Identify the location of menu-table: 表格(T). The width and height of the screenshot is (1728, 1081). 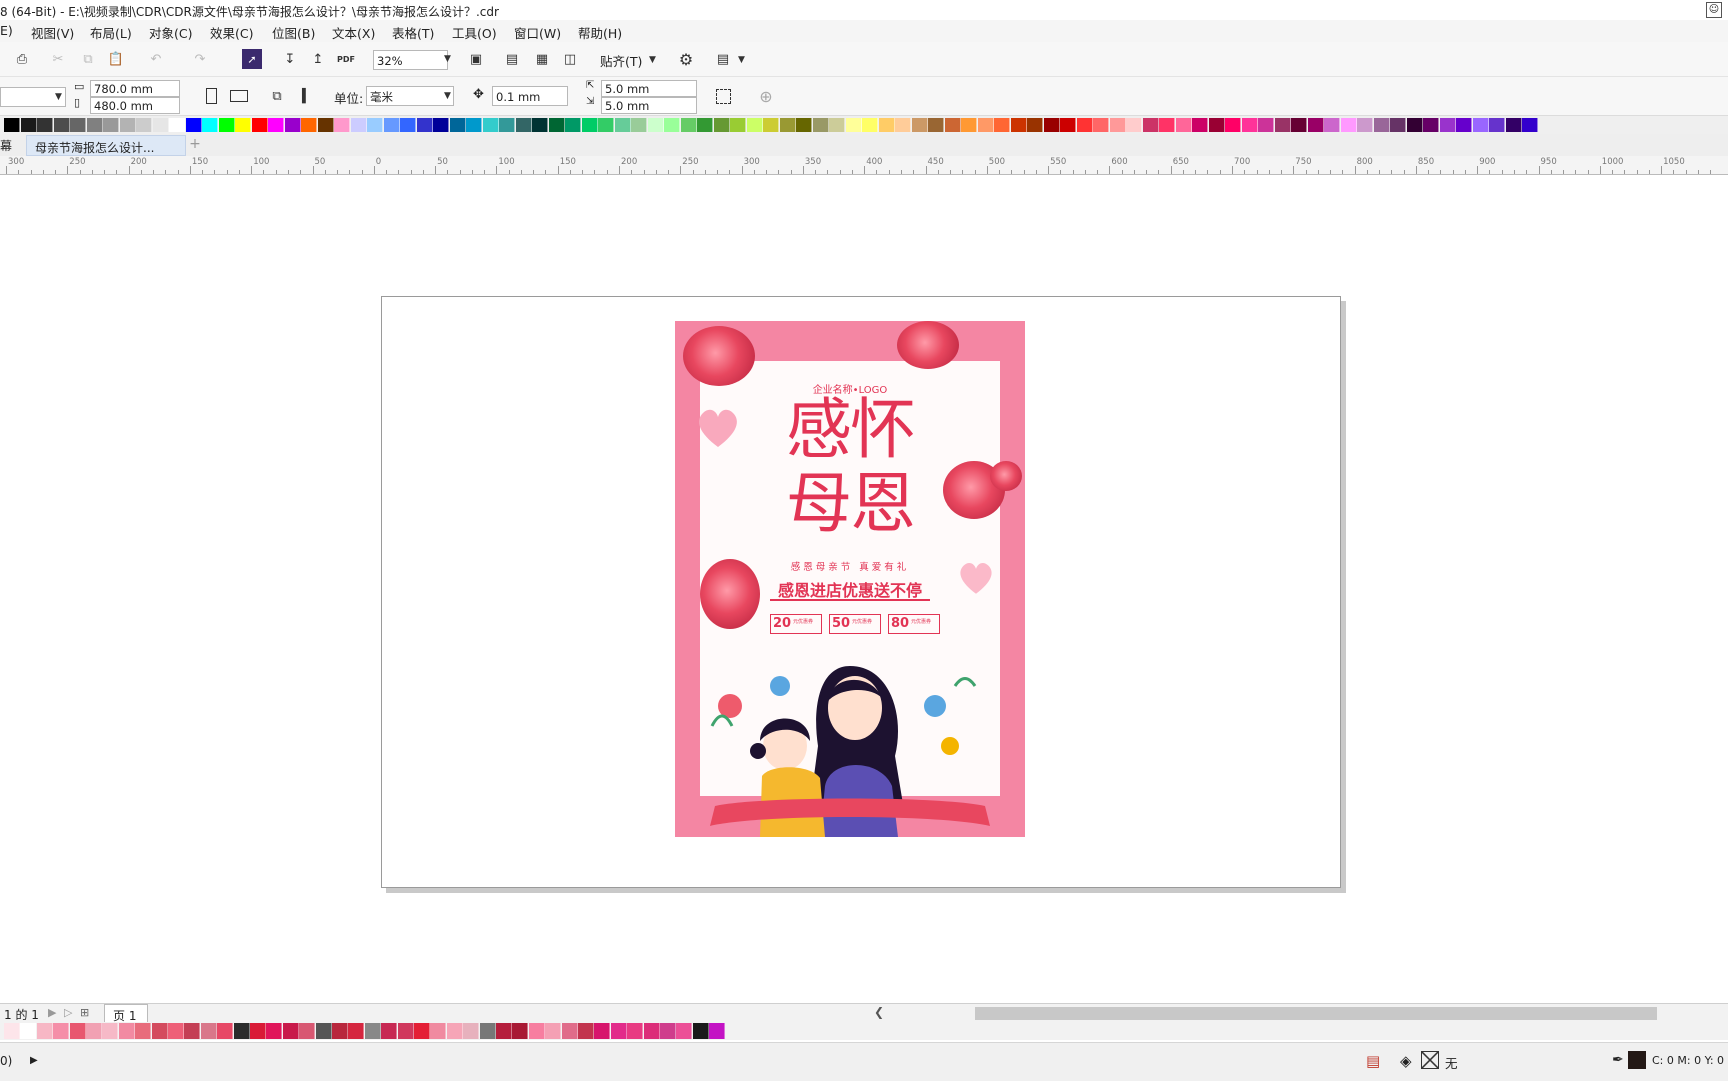
(413, 32).